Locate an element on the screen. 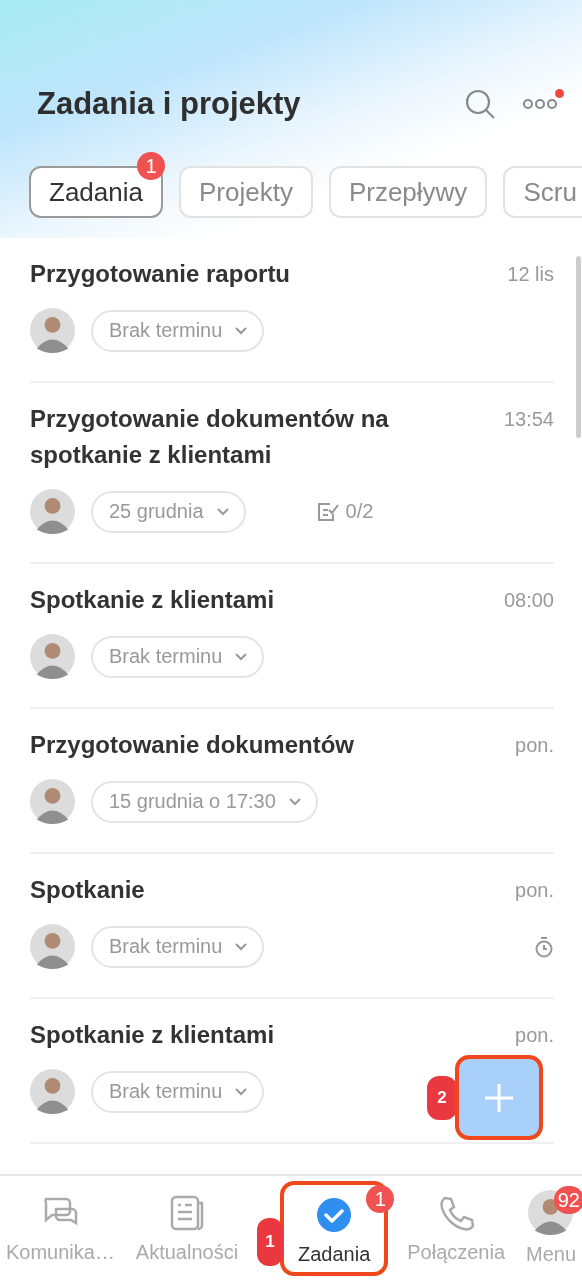 The image size is (582, 1280). task-time: 13:54 is located at coordinates (528, 419).